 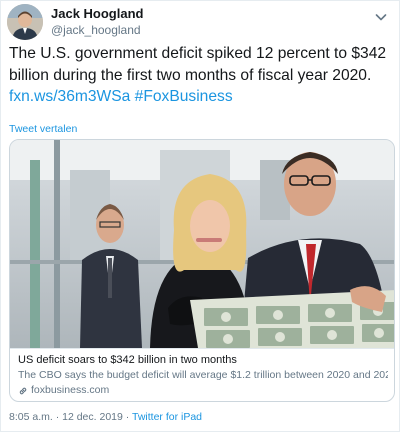 I want to click on tweet-link: fxn.ws/36m3WSa, so click(x=69, y=96).